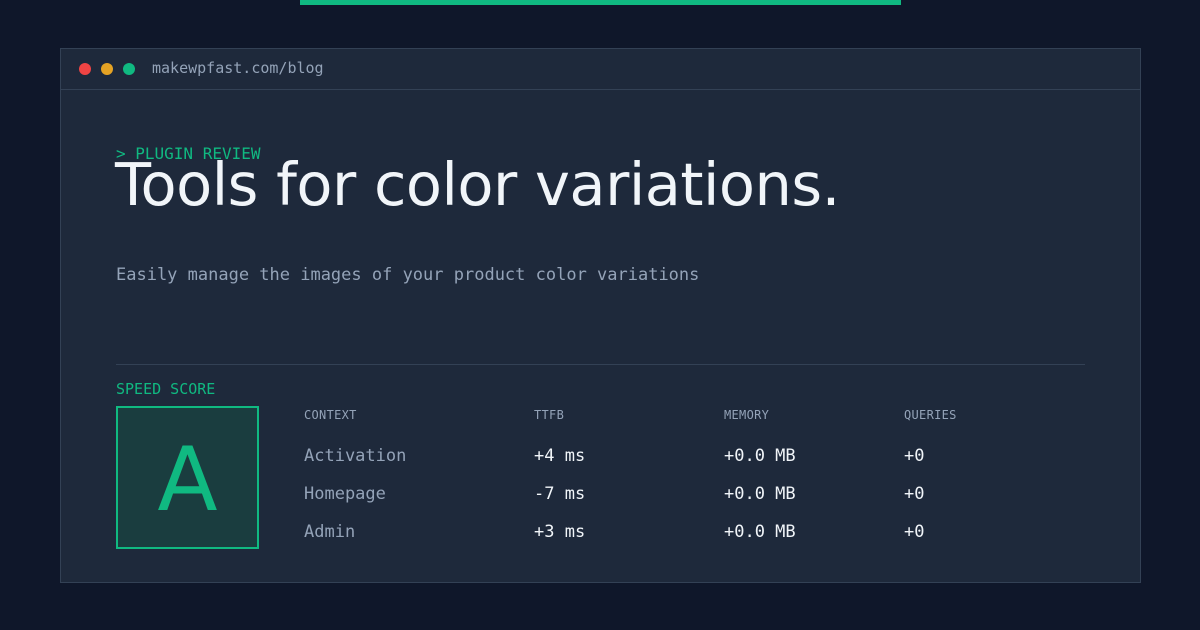 This screenshot has width=1200, height=630. Describe the element at coordinates (549, 415) in the screenshot. I see `column-header-ttfb: TTFB` at that location.